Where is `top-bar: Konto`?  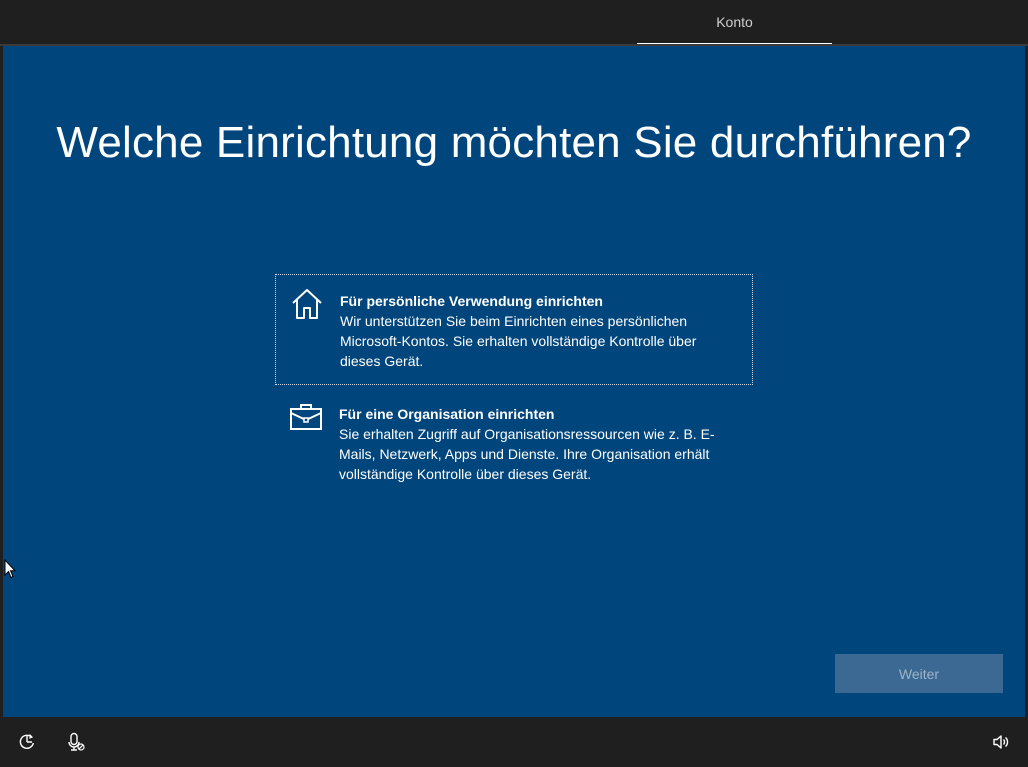
top-bar: Konto is located at coordinates (514, 23).